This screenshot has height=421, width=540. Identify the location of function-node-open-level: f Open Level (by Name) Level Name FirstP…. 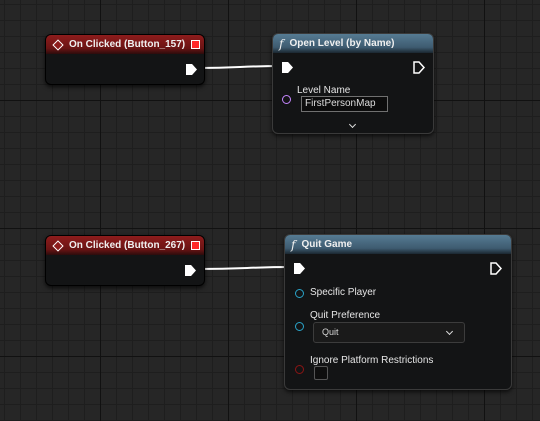
(353, 83).